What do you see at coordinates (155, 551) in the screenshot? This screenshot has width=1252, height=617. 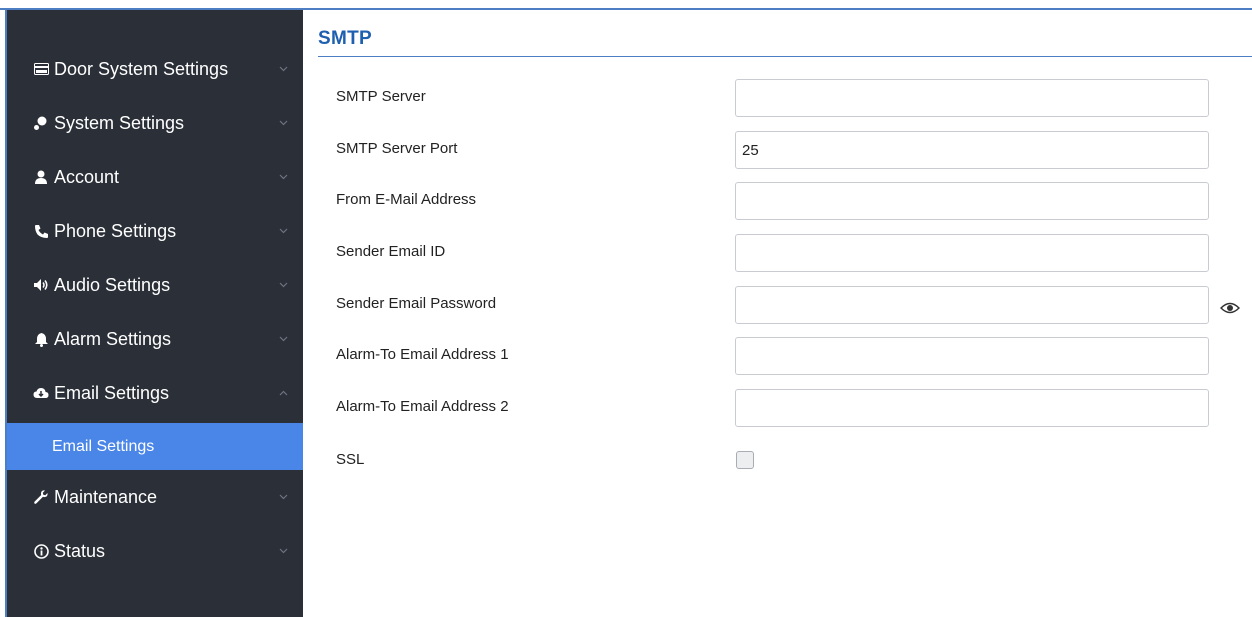 I see `sidebar-item-status: Status` at bounding box center [155, 551].